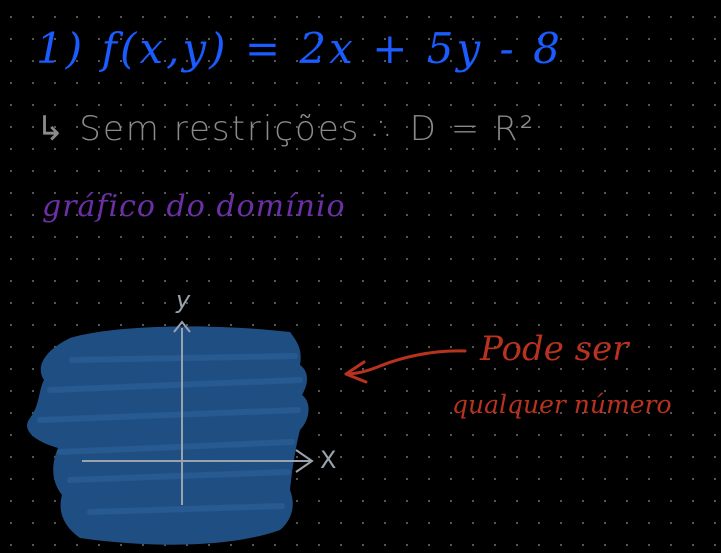 This screenshot has width=721, height=553. I want to click on annotation-line-2: qualquer número, so click(562, 404).